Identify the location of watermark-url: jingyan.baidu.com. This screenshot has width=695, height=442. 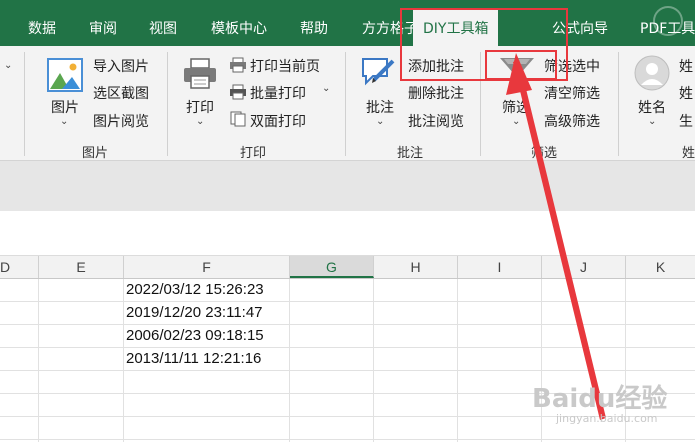
(607, 418).